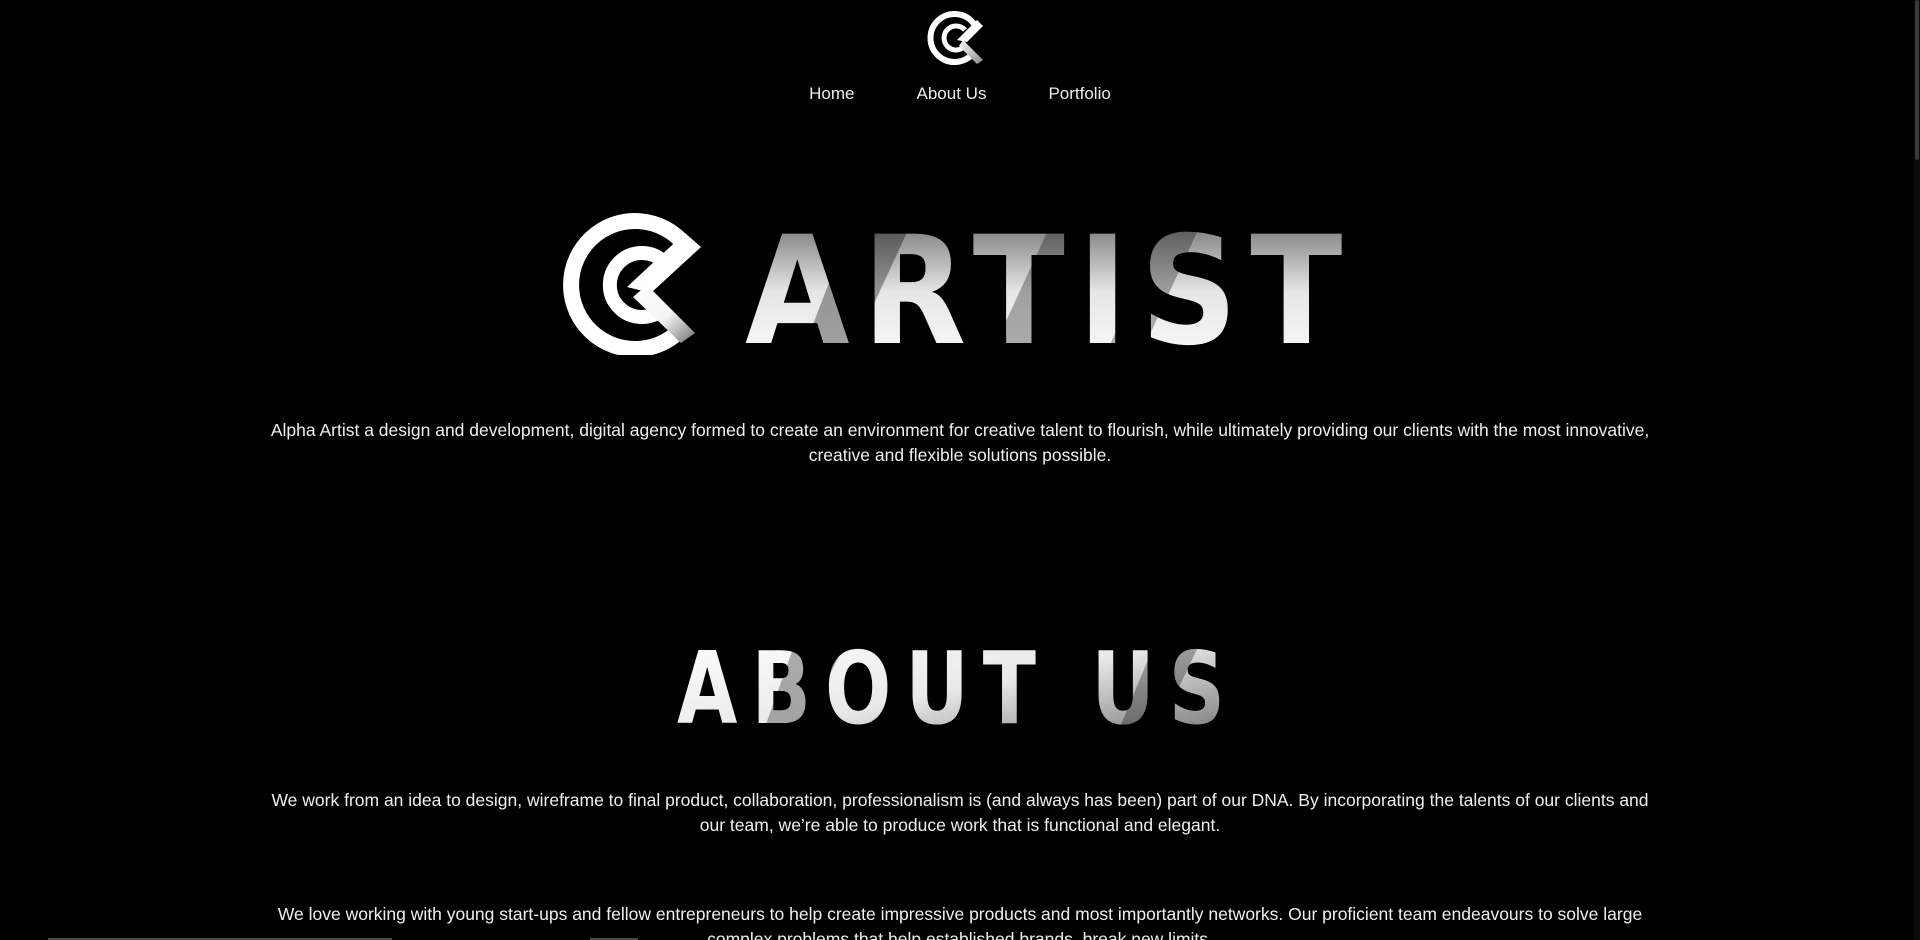  I want to click on hero-wordmark: ARTIST, so click(960, 292).